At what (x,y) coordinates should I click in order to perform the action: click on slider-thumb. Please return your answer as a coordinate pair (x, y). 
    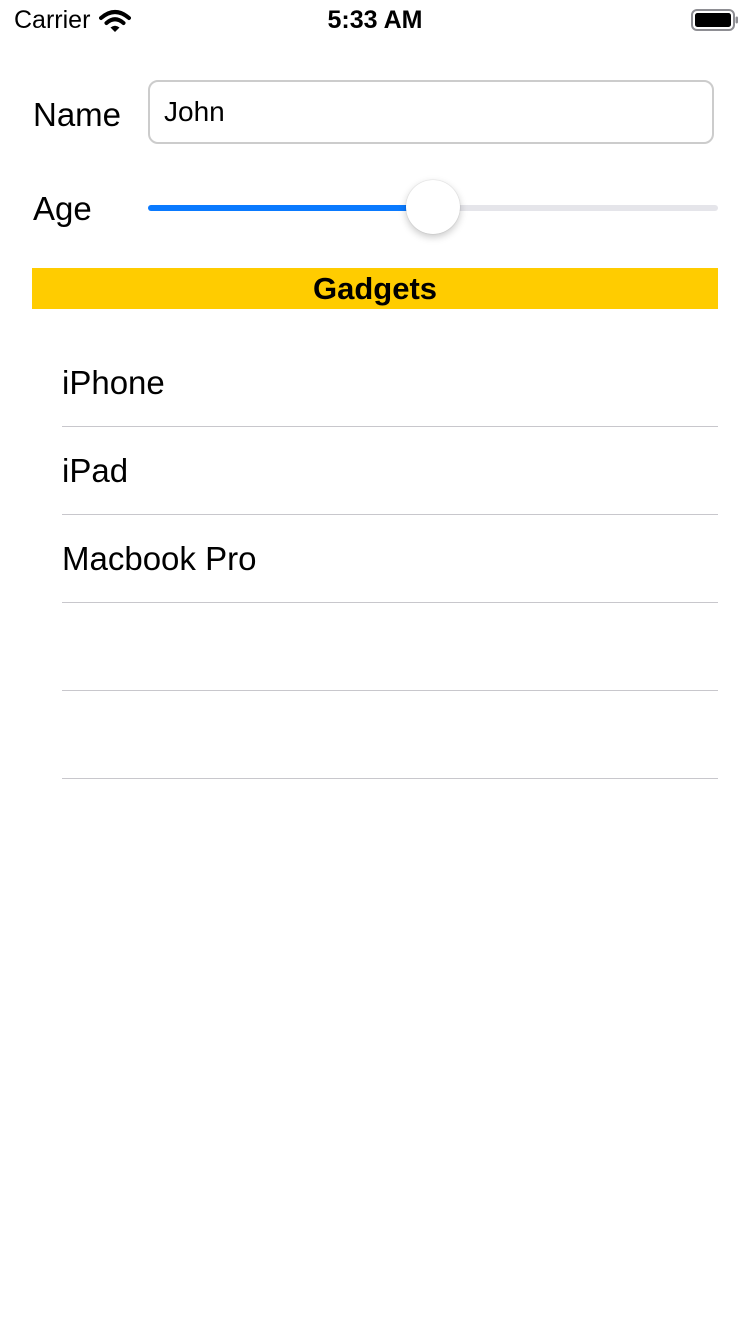
    Looking at the image, I should click on (433, 207).